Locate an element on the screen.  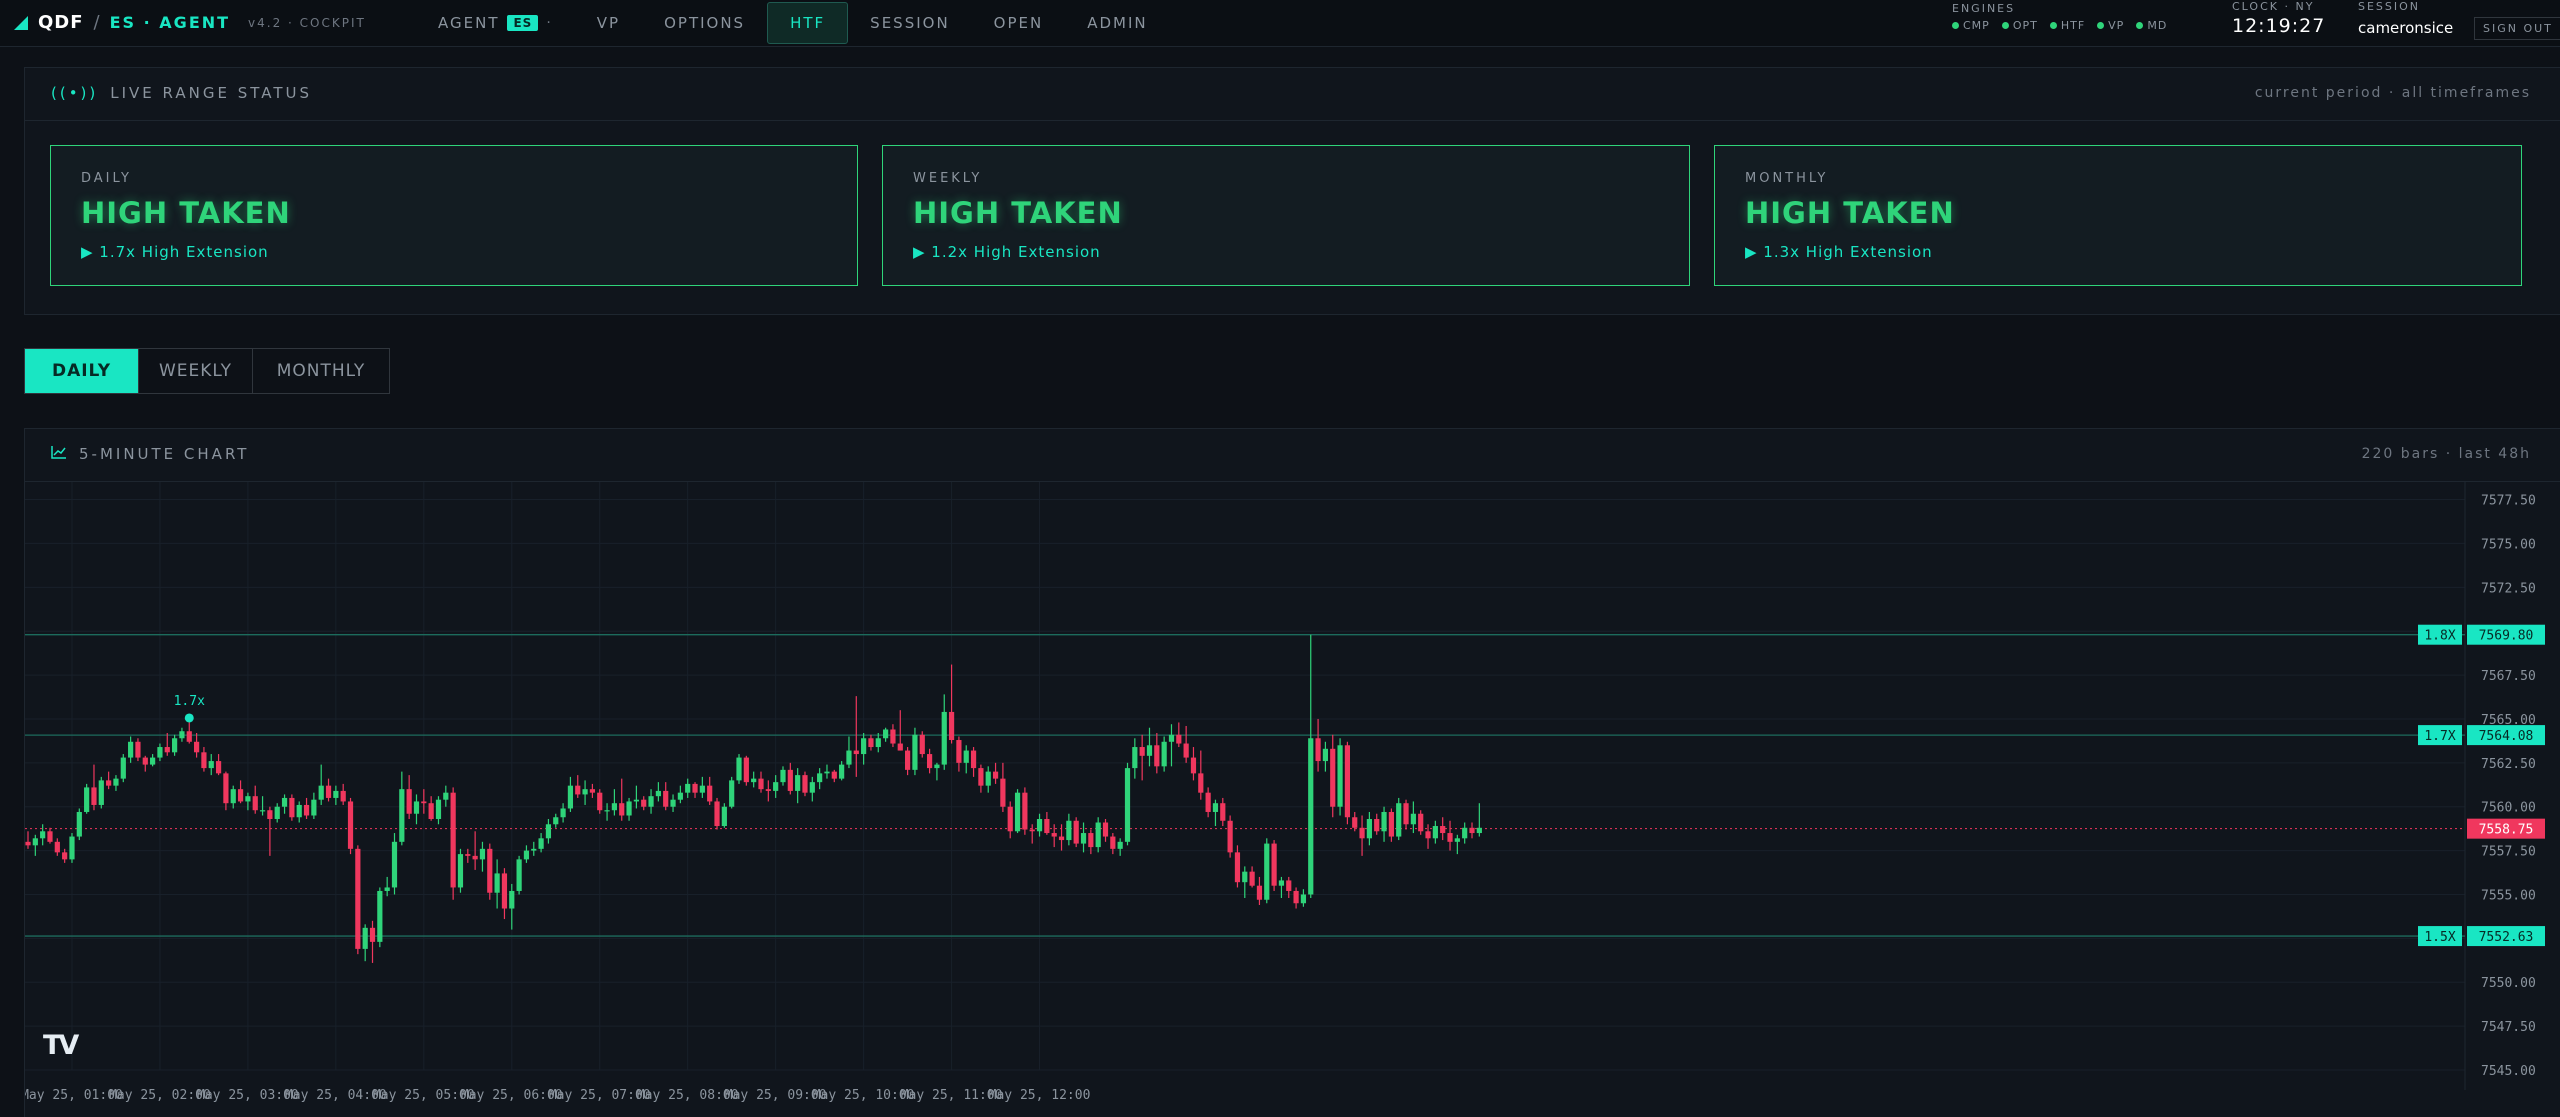
nav-label: SESSION is located at coordinates (910, 23).